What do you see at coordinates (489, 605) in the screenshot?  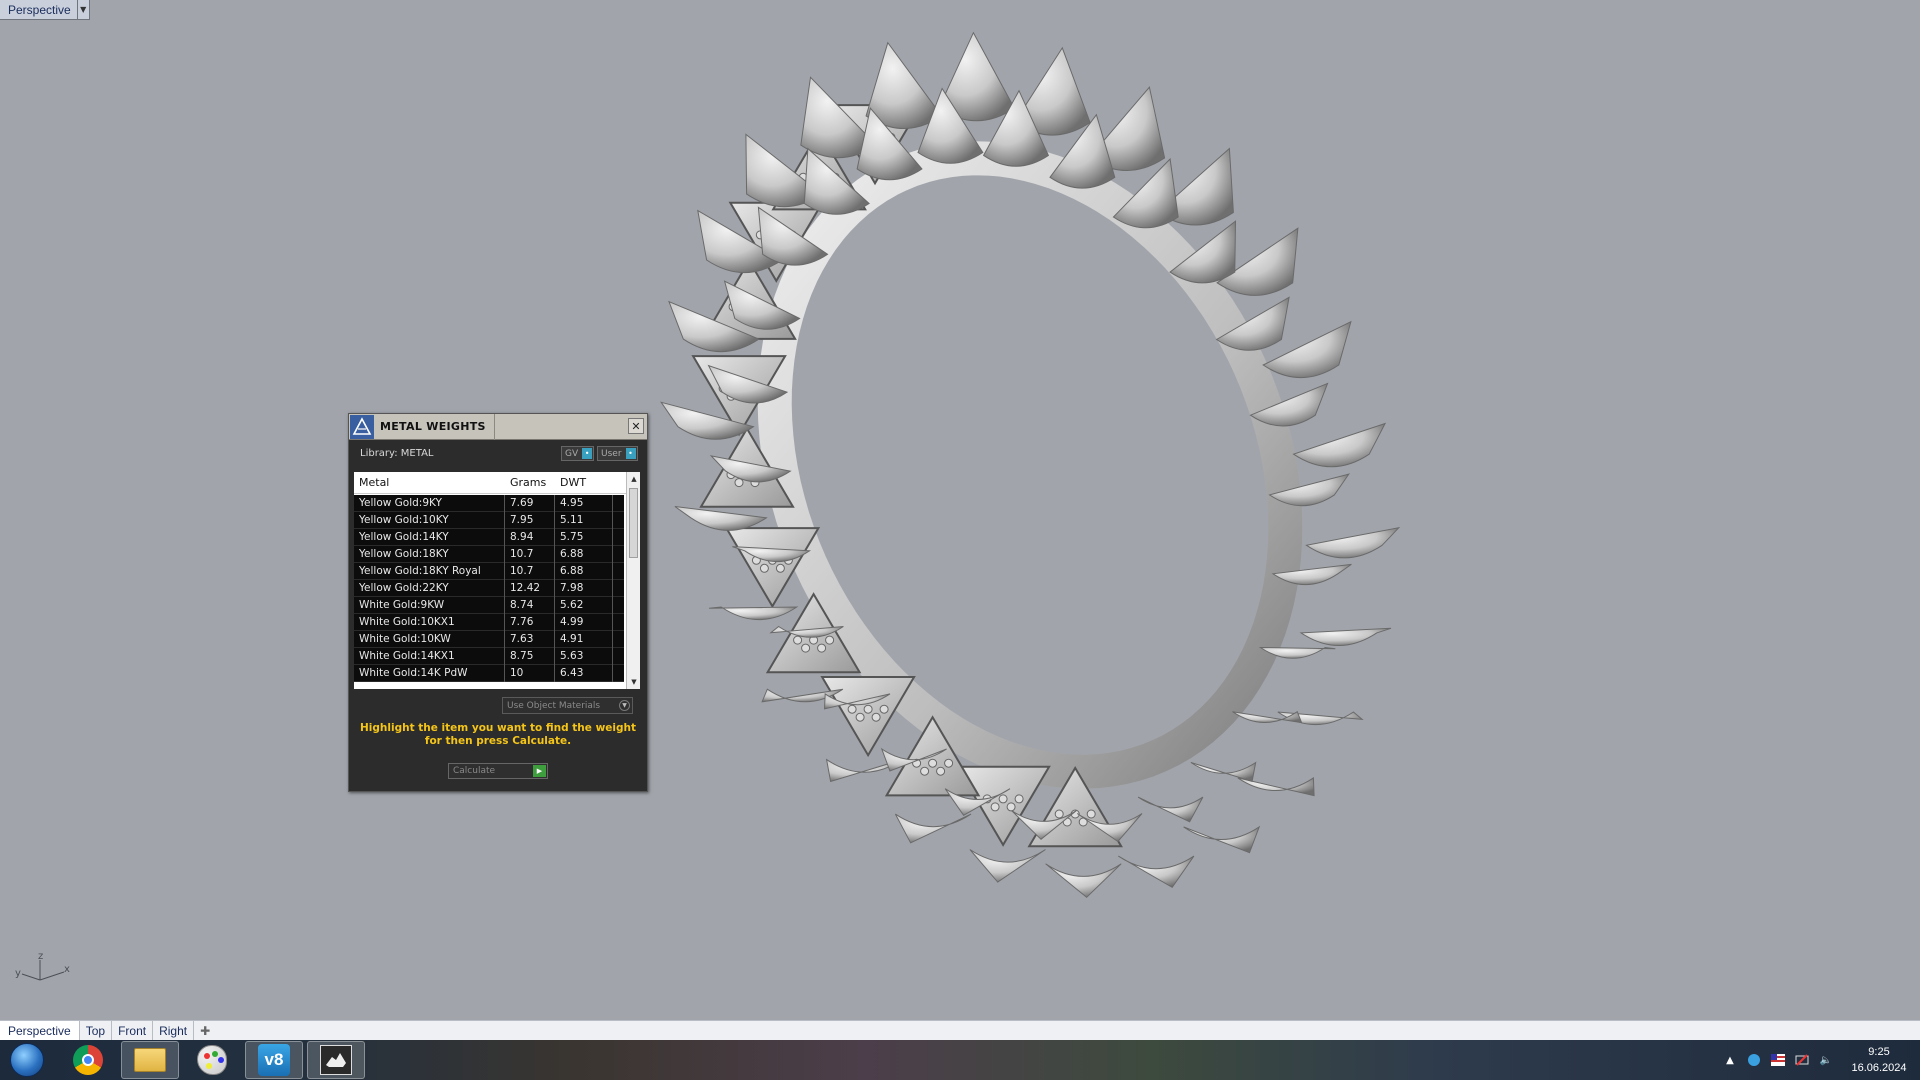 I see `table-row: White Gold:9KW 8.74 5.62` at bounding box center [489, 605].